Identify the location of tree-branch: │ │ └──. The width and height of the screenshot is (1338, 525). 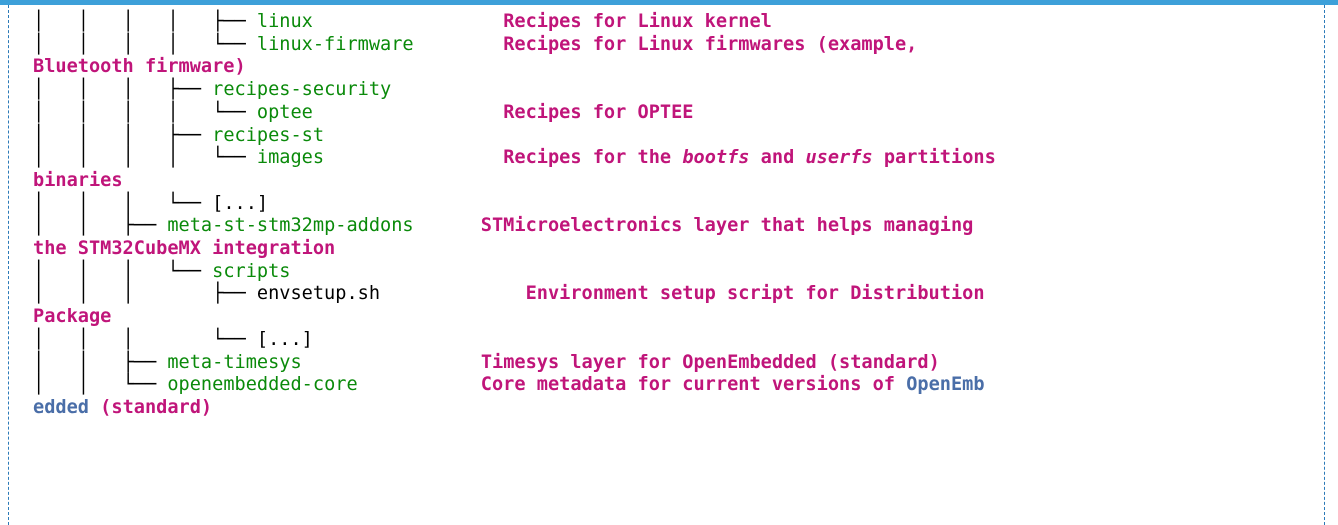
(100, 385).